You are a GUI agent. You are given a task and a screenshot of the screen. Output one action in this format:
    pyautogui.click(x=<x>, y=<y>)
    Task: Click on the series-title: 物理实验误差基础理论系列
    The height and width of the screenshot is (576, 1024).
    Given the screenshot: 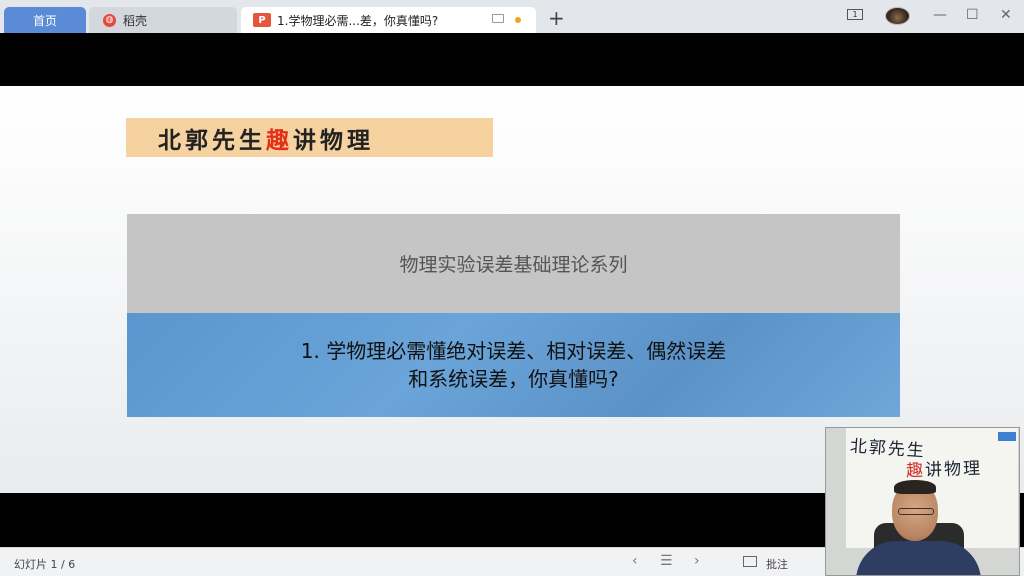 What is the action you would take?
    pyautogui.click(x=513, y=265)
    